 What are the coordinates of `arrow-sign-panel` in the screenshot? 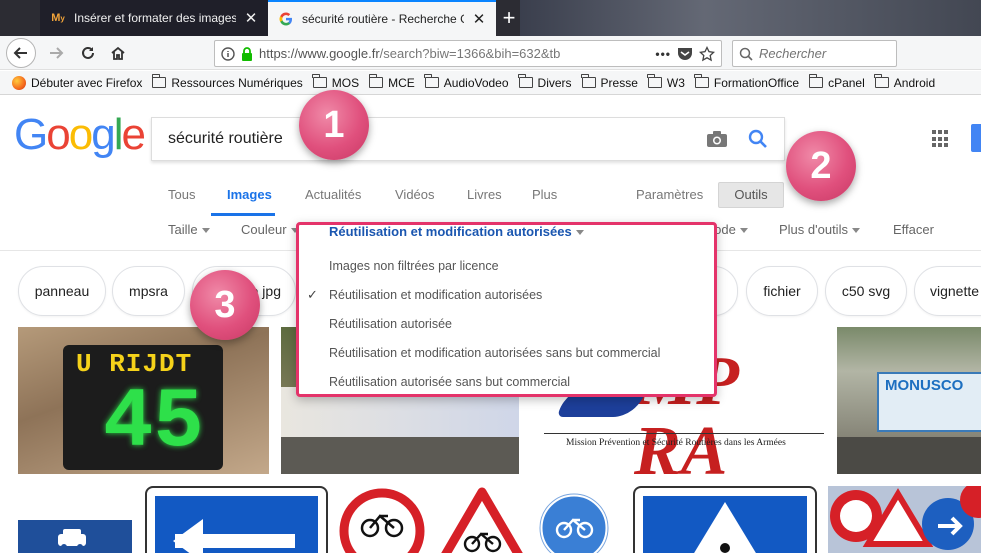 It's located at (236, 524).